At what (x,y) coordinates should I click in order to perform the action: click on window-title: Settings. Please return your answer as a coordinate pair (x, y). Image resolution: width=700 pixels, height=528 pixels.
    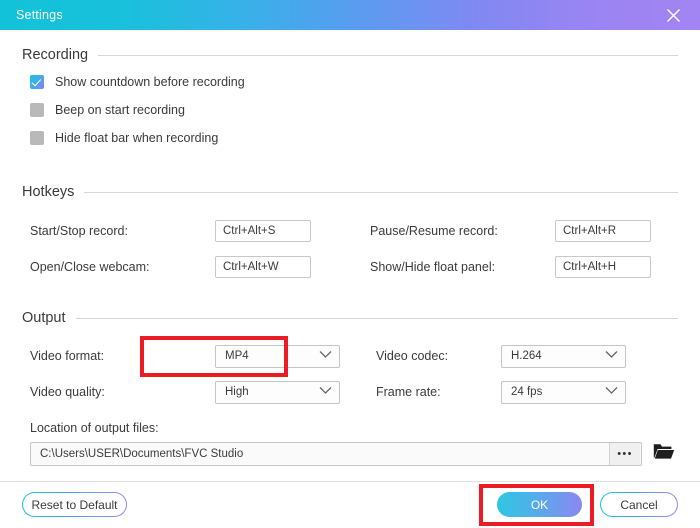
    Looking at the image, I should click on (39, 15).